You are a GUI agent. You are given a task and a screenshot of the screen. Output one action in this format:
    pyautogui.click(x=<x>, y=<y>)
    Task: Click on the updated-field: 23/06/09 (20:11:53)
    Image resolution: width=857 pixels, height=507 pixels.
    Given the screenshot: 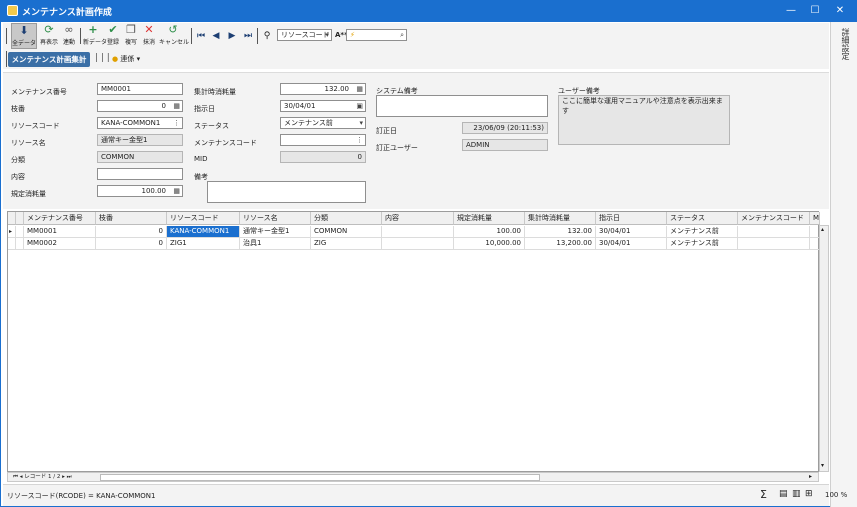 What is the action you would take?
    pyautogui.click(x=505, y=128)
    